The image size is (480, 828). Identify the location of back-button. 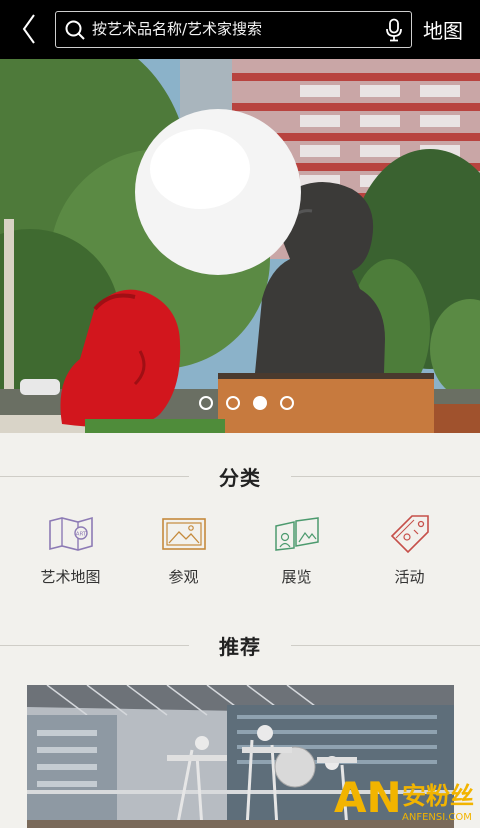
(29, 29).